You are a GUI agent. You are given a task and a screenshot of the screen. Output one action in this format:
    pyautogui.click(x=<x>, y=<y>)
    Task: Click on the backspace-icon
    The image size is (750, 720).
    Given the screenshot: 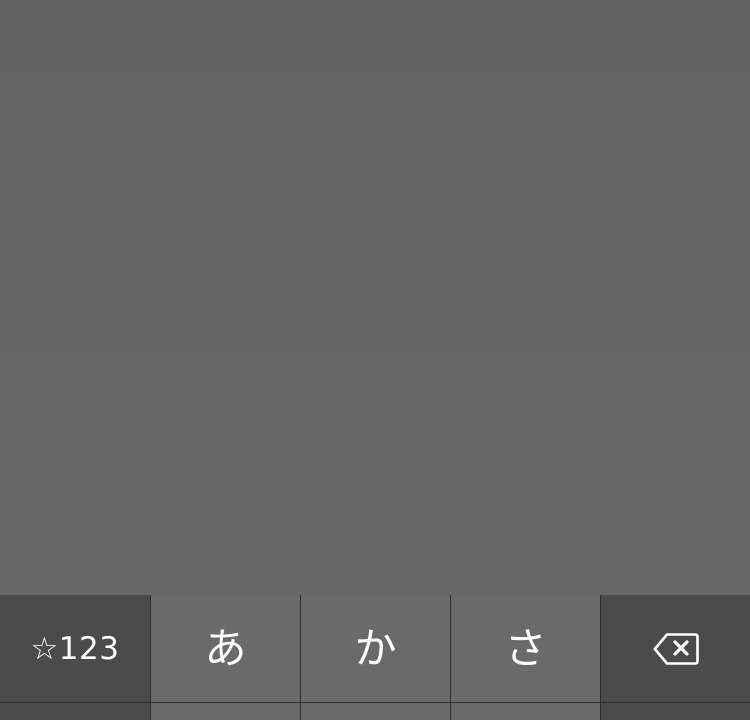 What is the action you would take?
    pyautogui.click(x=676, y=648)
    